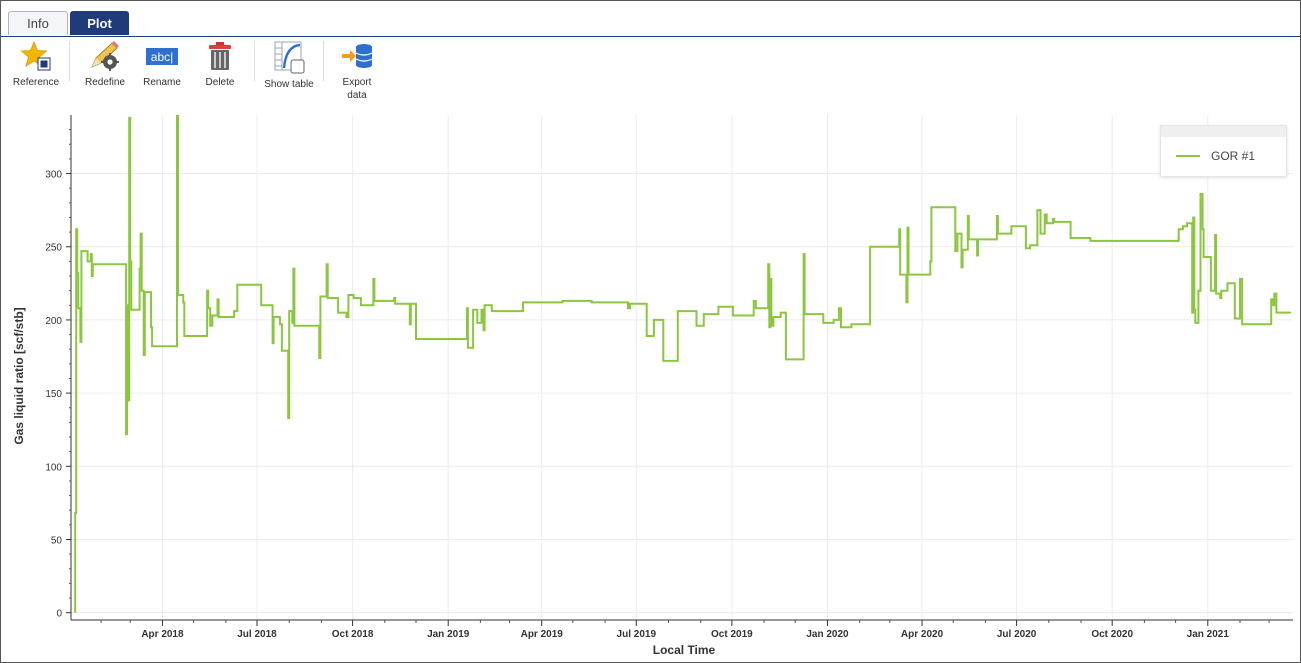  Describe the element at coordinates (162, 82) in the screenshot. I see `rename-label: Rename` at that location.